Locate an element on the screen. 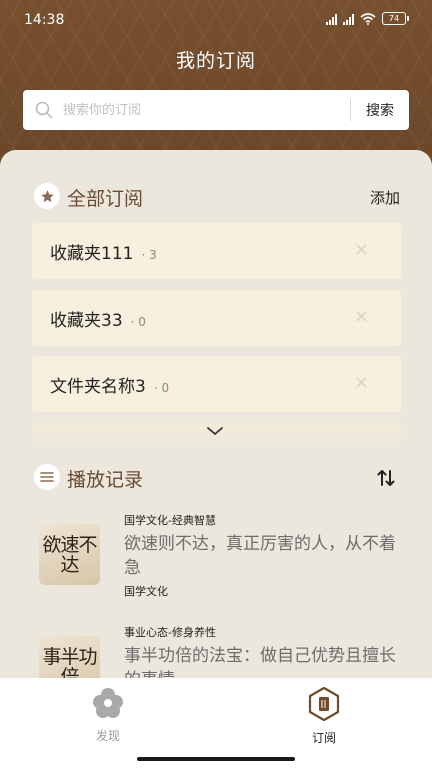 The image size is (432, 768). history-tag: 国学文化 is located at coordinates (146, 591).